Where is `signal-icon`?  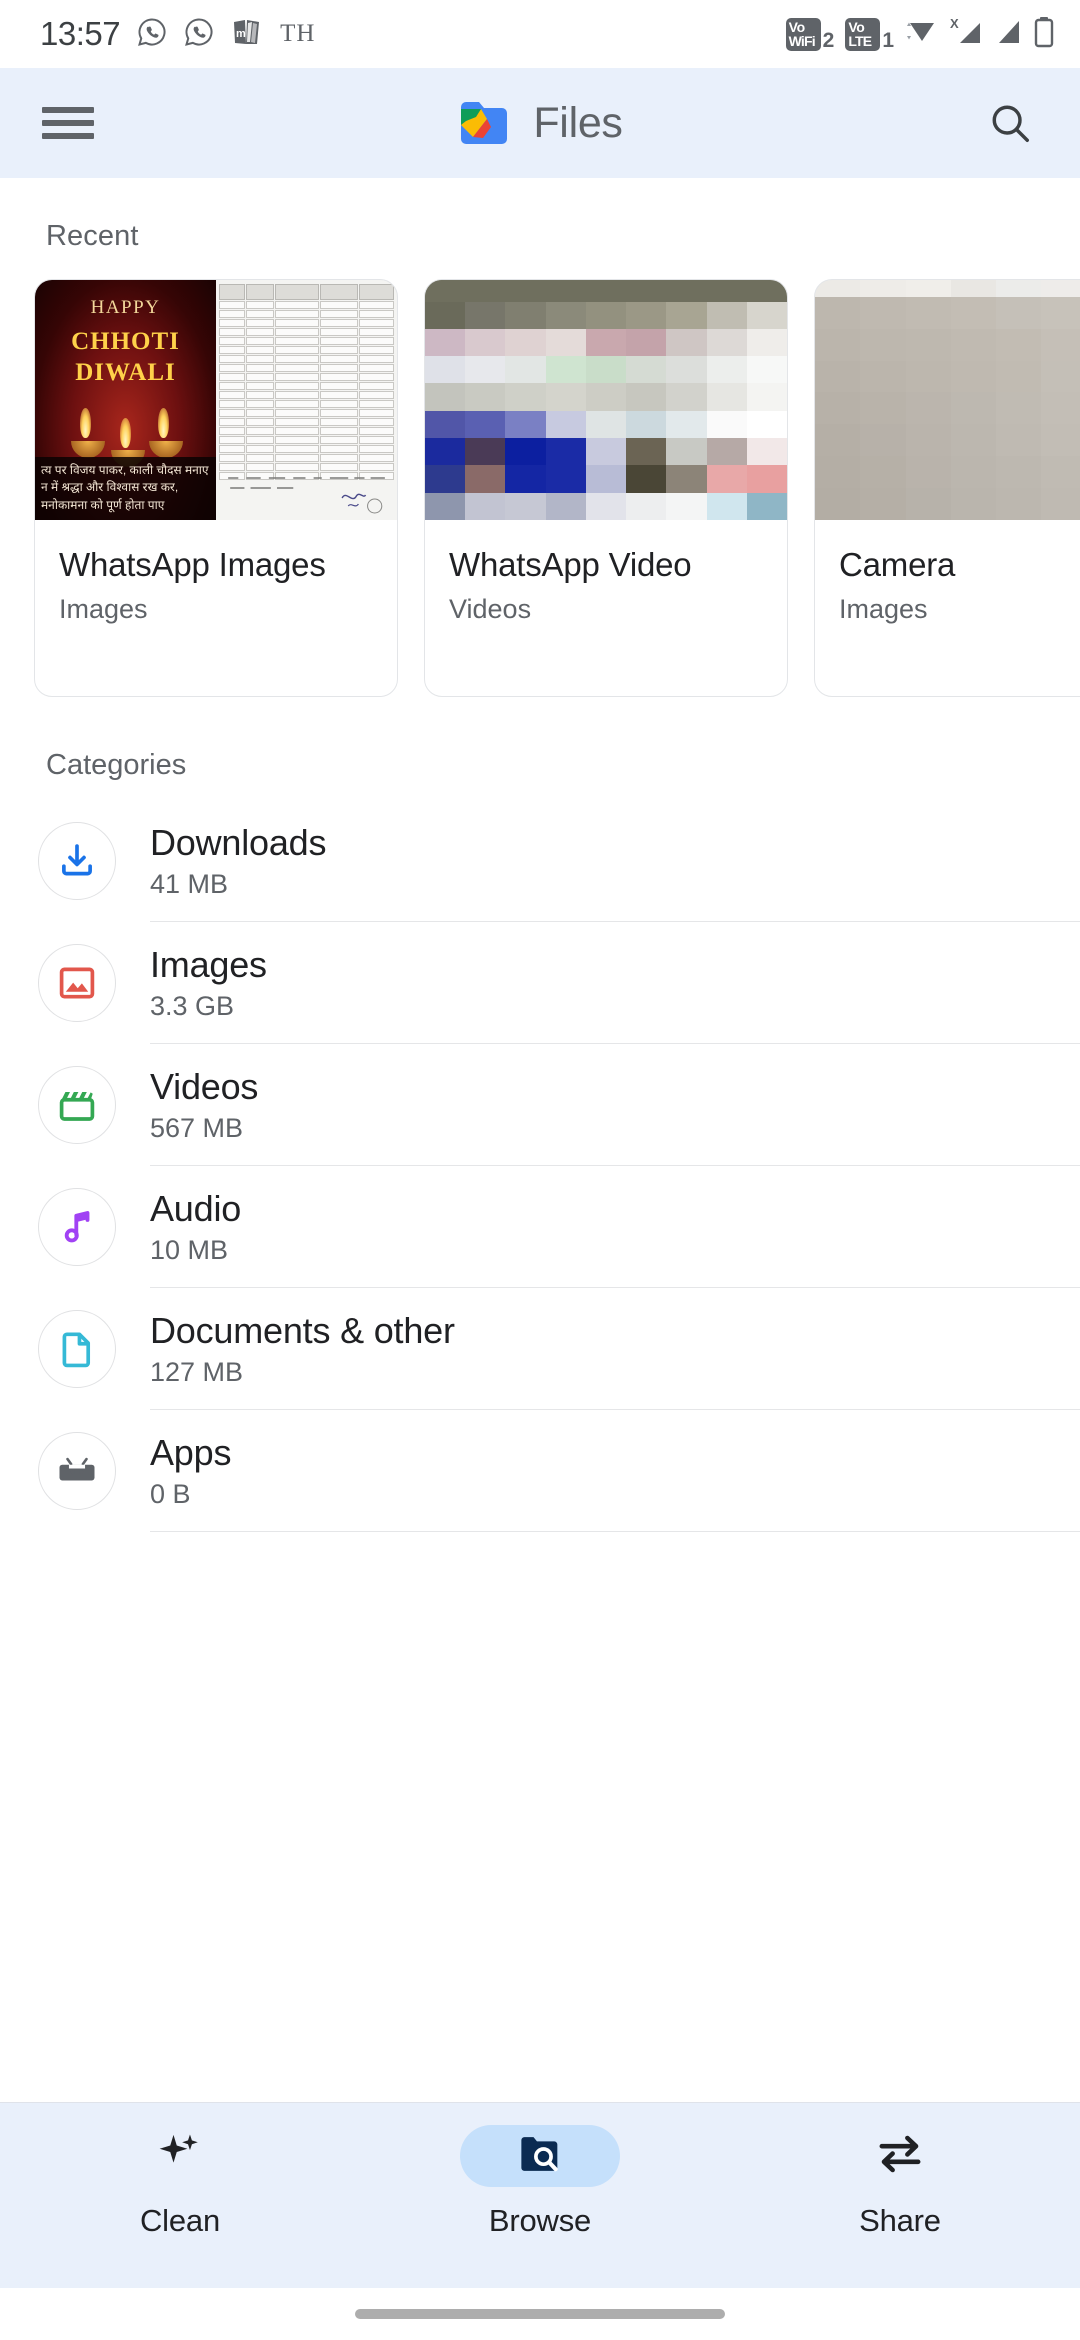 signal-icon is located at coordinates (1009, 34).